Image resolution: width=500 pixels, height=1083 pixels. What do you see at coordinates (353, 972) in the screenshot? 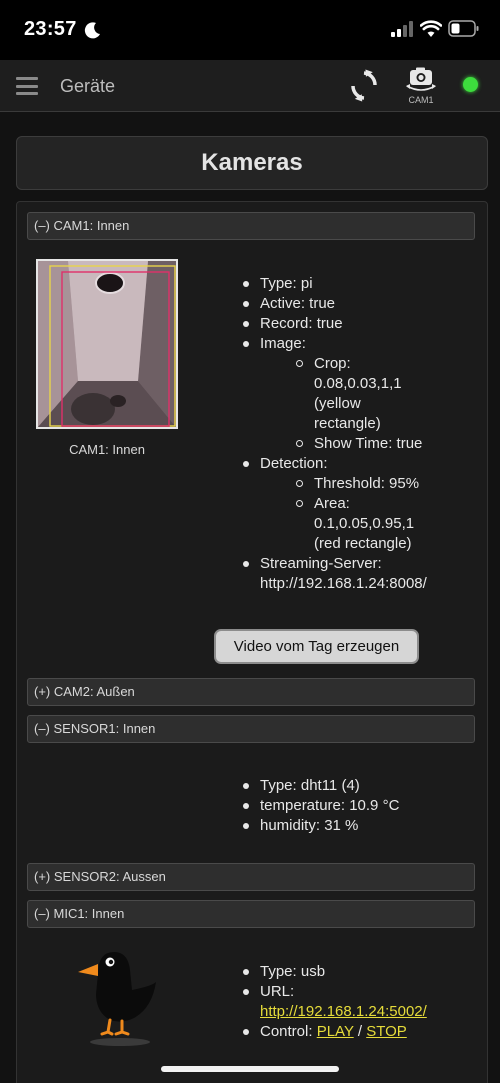
I see `list-item: Type: usb` at bounding box center [353, 972].